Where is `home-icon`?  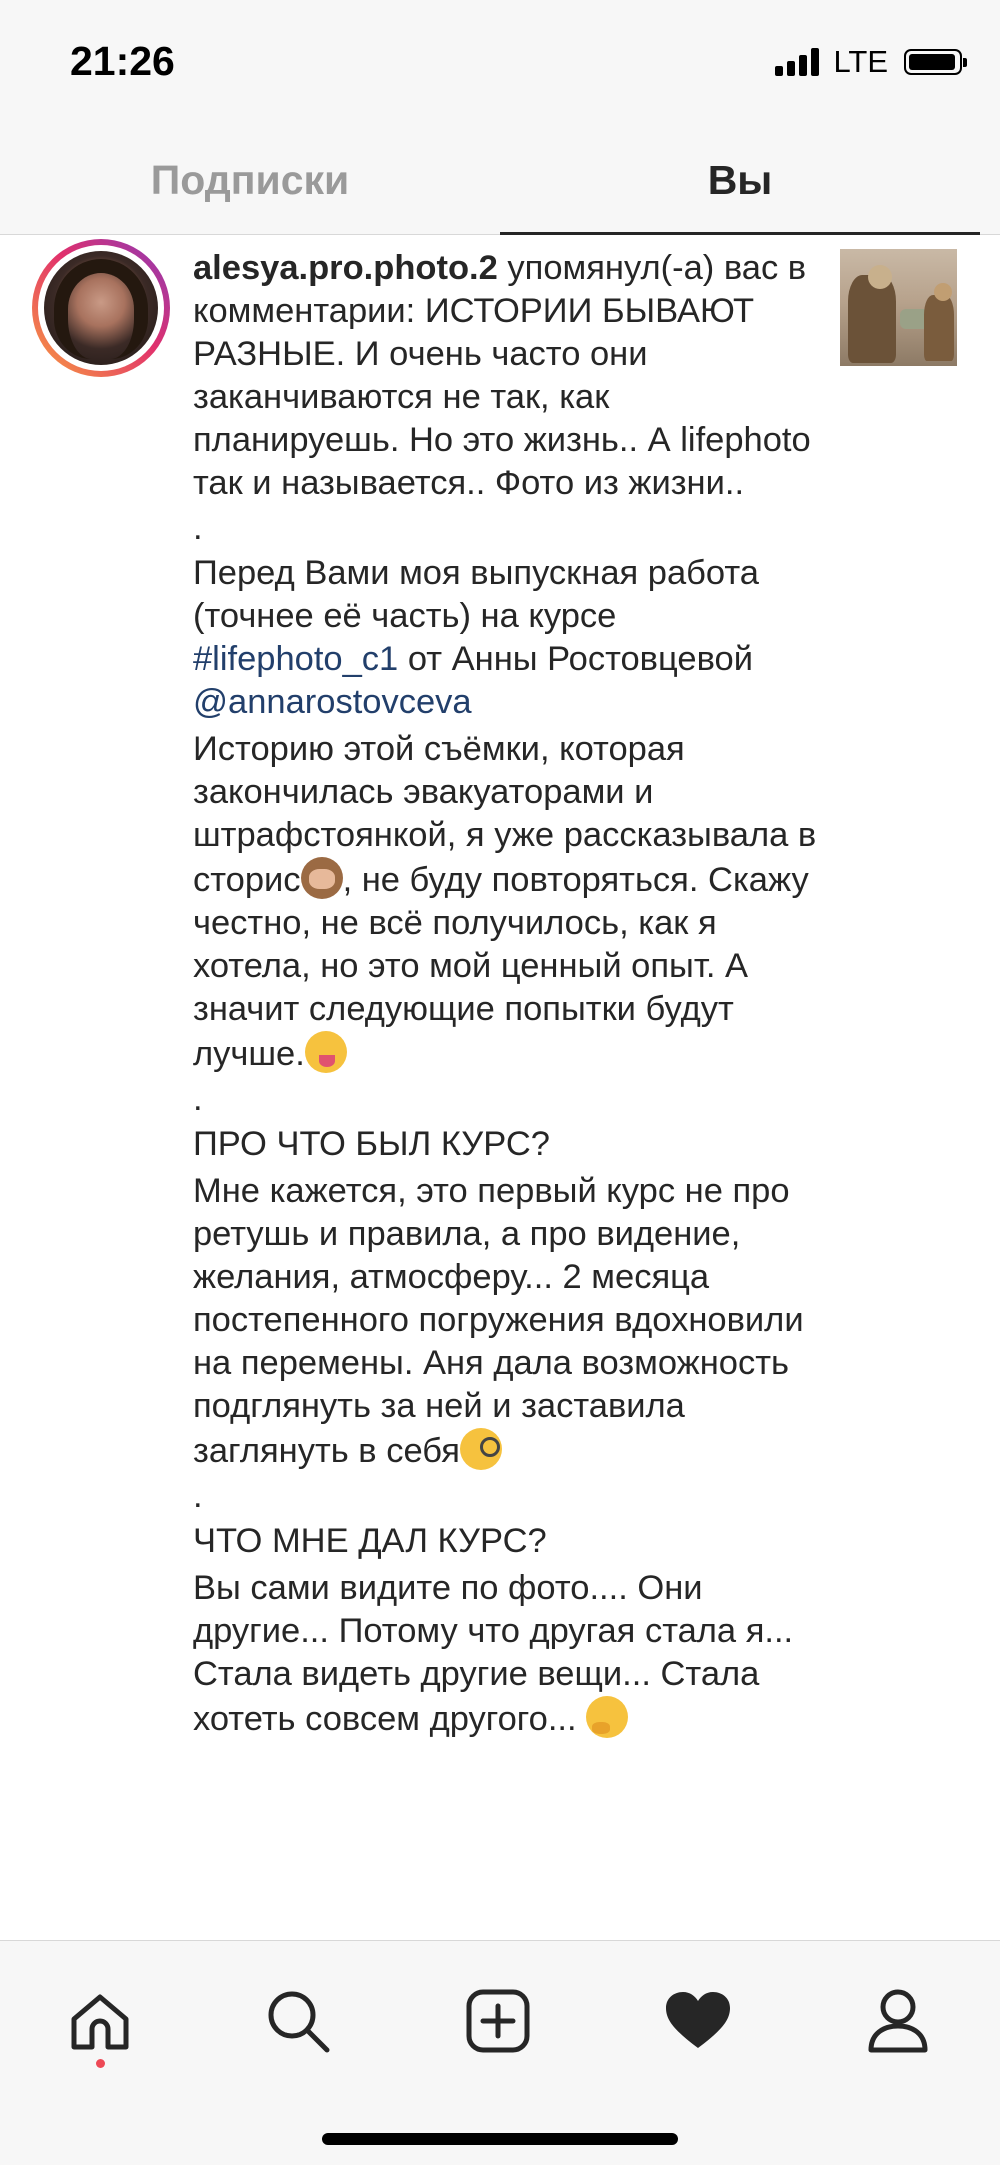
home-icon is located at coordinates (100, 2021).